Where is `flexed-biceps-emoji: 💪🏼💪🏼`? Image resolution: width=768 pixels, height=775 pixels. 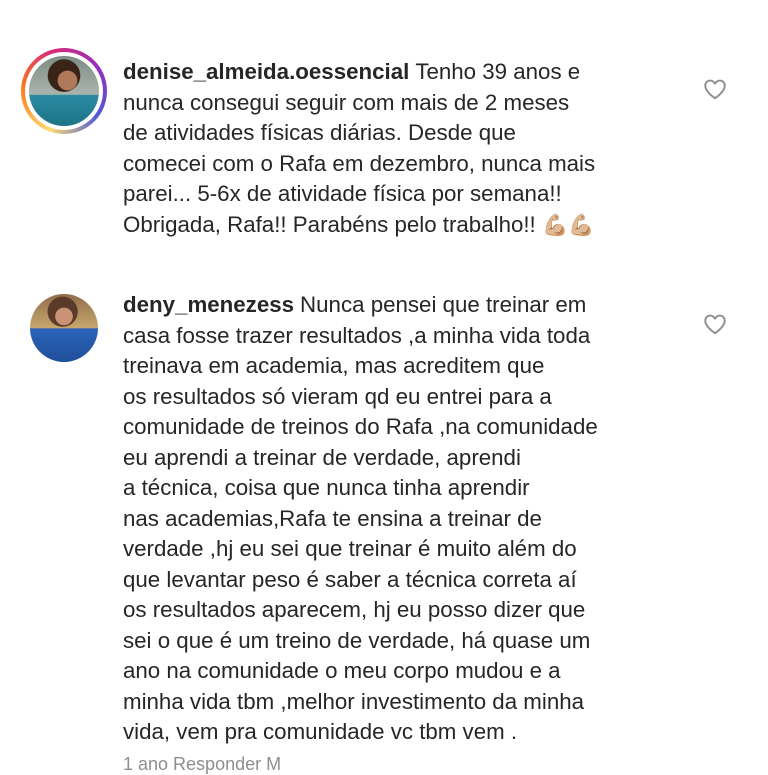
flexed-biceps-emoji: 💪🏼💪🏼 is located at coordinates (568, 225).